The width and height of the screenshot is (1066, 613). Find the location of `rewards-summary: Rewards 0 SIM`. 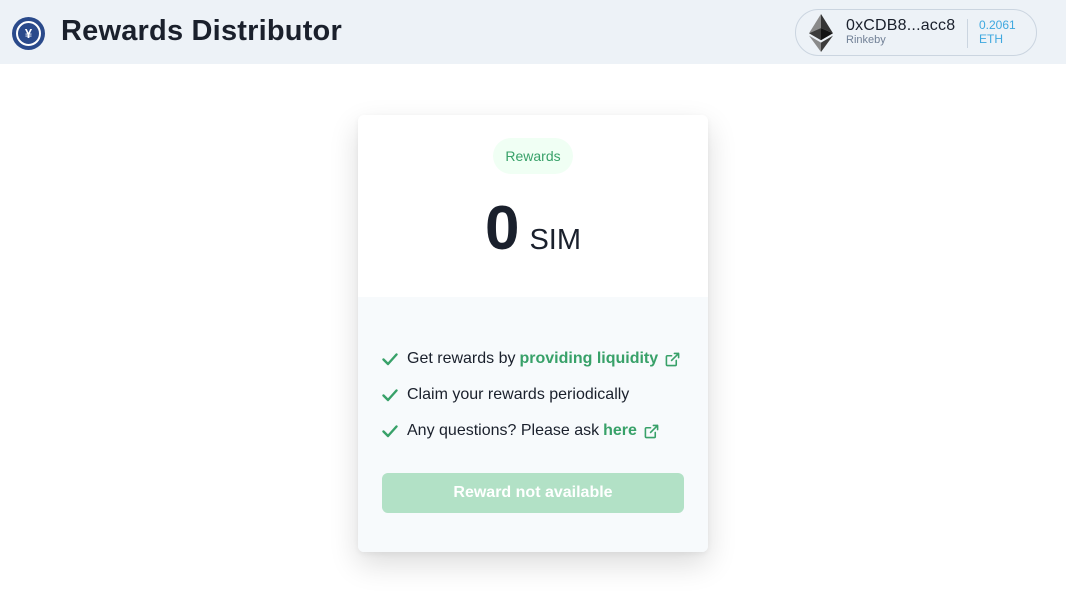

rewards-summary: Rewards 0 SIM is located at coordinates (533, 206).